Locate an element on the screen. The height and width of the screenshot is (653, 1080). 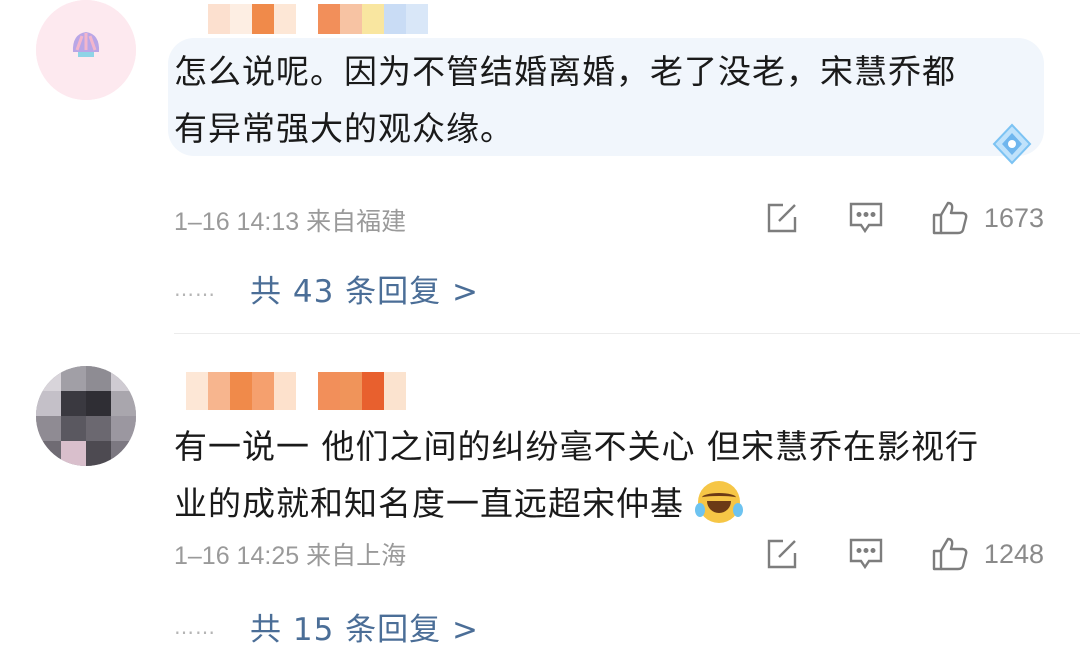
comment-text-line: 有异常强大的观众缘。 is located at coordinates (344, 128).